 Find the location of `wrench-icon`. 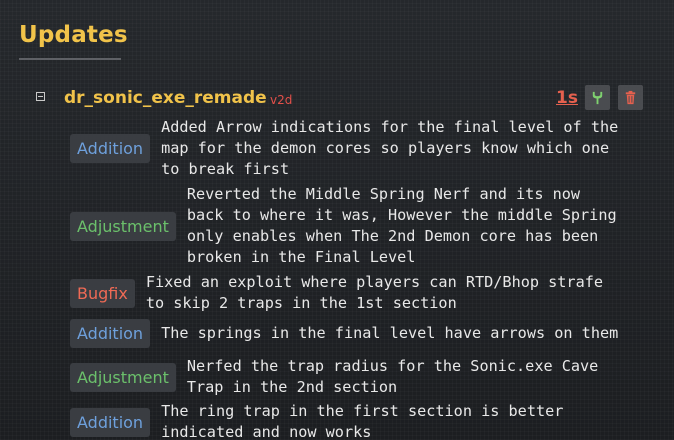

wrench-icon is located at coordinates (597, 98).